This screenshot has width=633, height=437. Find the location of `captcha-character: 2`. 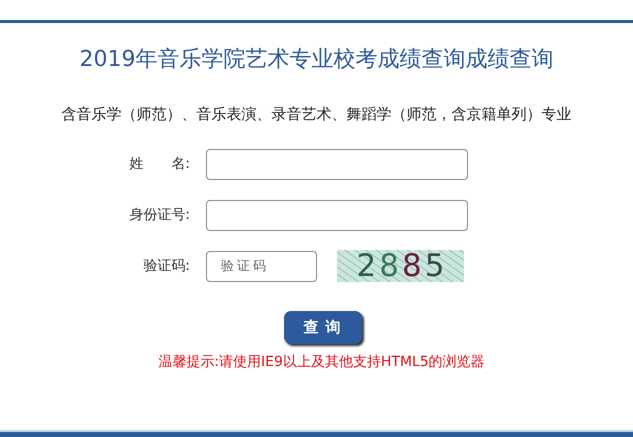

captcha-character: 2 is located at coordinates (366, 266).